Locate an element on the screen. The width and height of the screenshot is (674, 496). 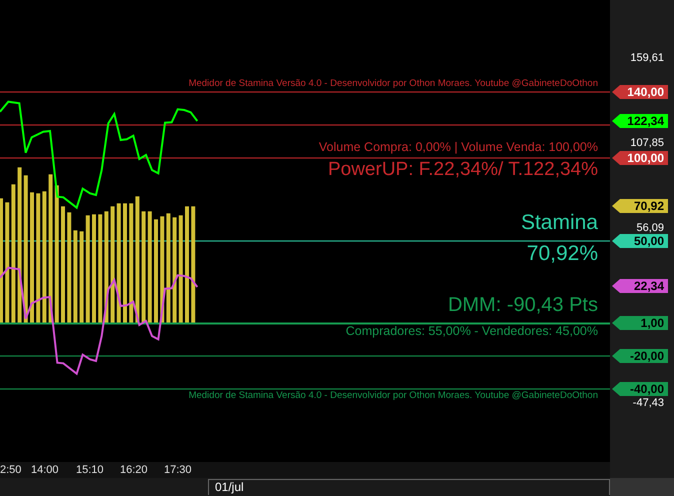
price-tag: 1,00 is located at coordinates (640, 323).